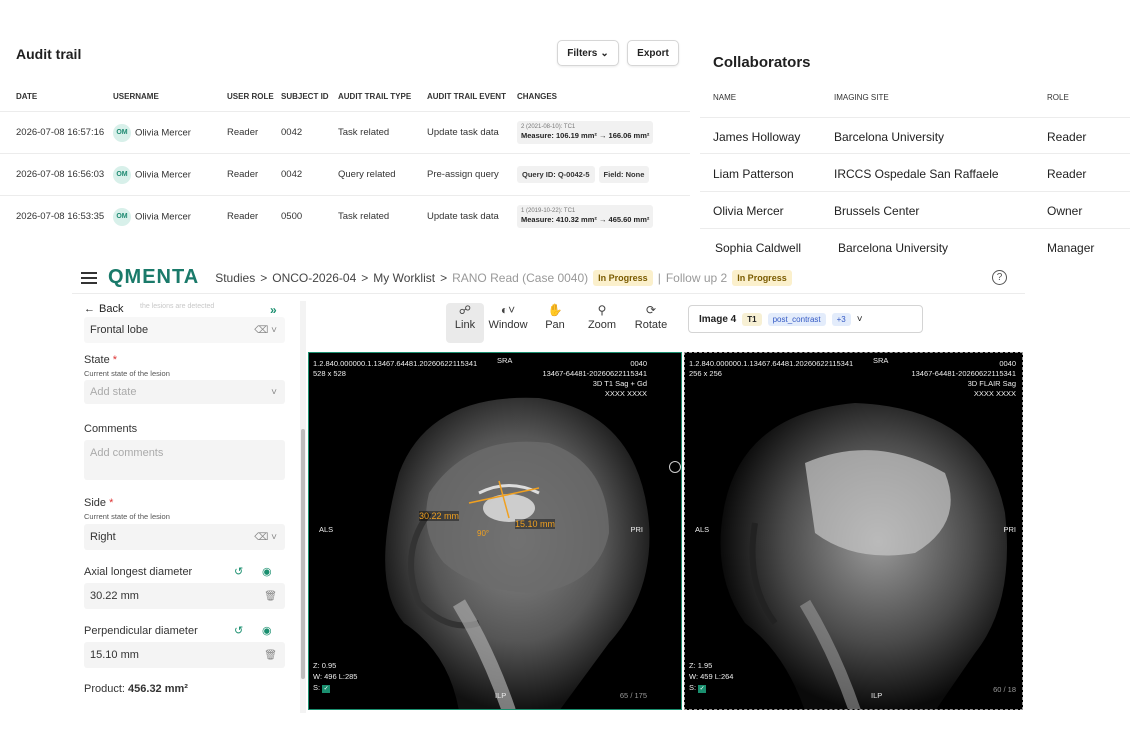 Image resolution: width=1133 pixels, height=744 pixels. What do you see at coordinates (127, 453) in the screenshot?
I see `comments-placeholder: Add comments` at bounding box center [127, 453].